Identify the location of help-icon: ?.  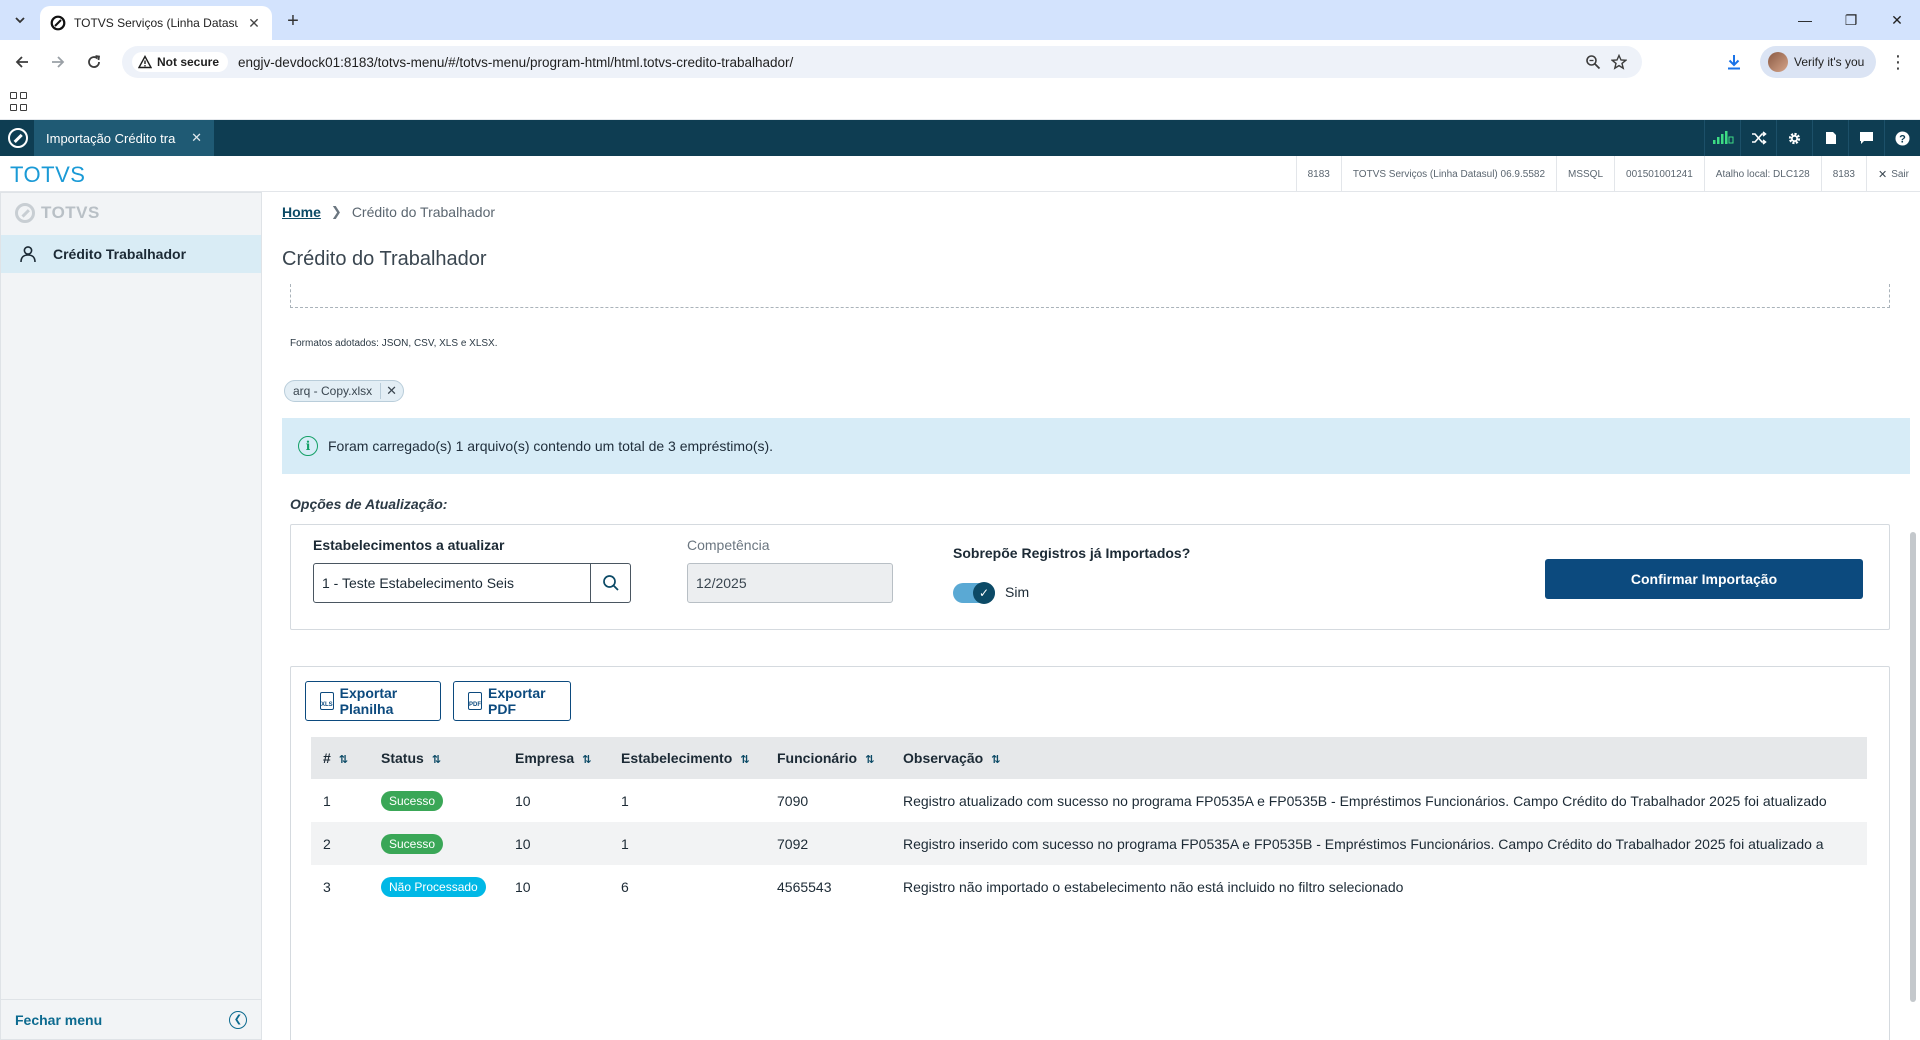
(1902, 138).